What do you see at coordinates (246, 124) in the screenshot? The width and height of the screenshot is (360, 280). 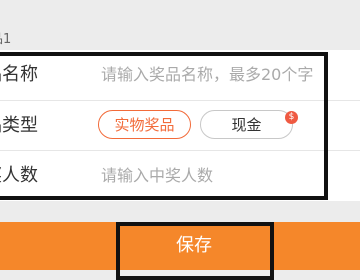 I see `prize-type-option-cash: 现金` at bounding box center [246, 124].